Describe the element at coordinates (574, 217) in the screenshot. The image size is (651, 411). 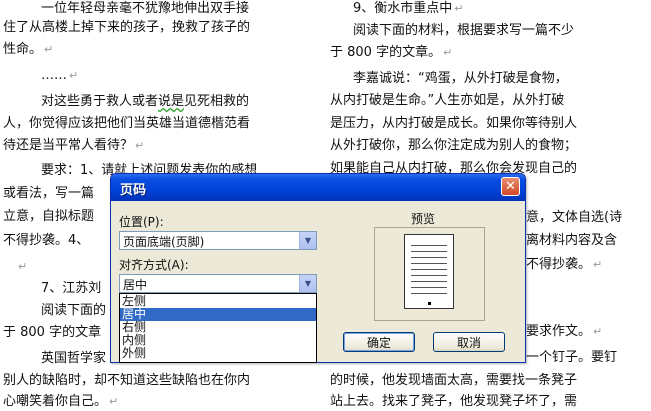
I see `doc-line-fragment: 意，文体自选(诗` at that location.